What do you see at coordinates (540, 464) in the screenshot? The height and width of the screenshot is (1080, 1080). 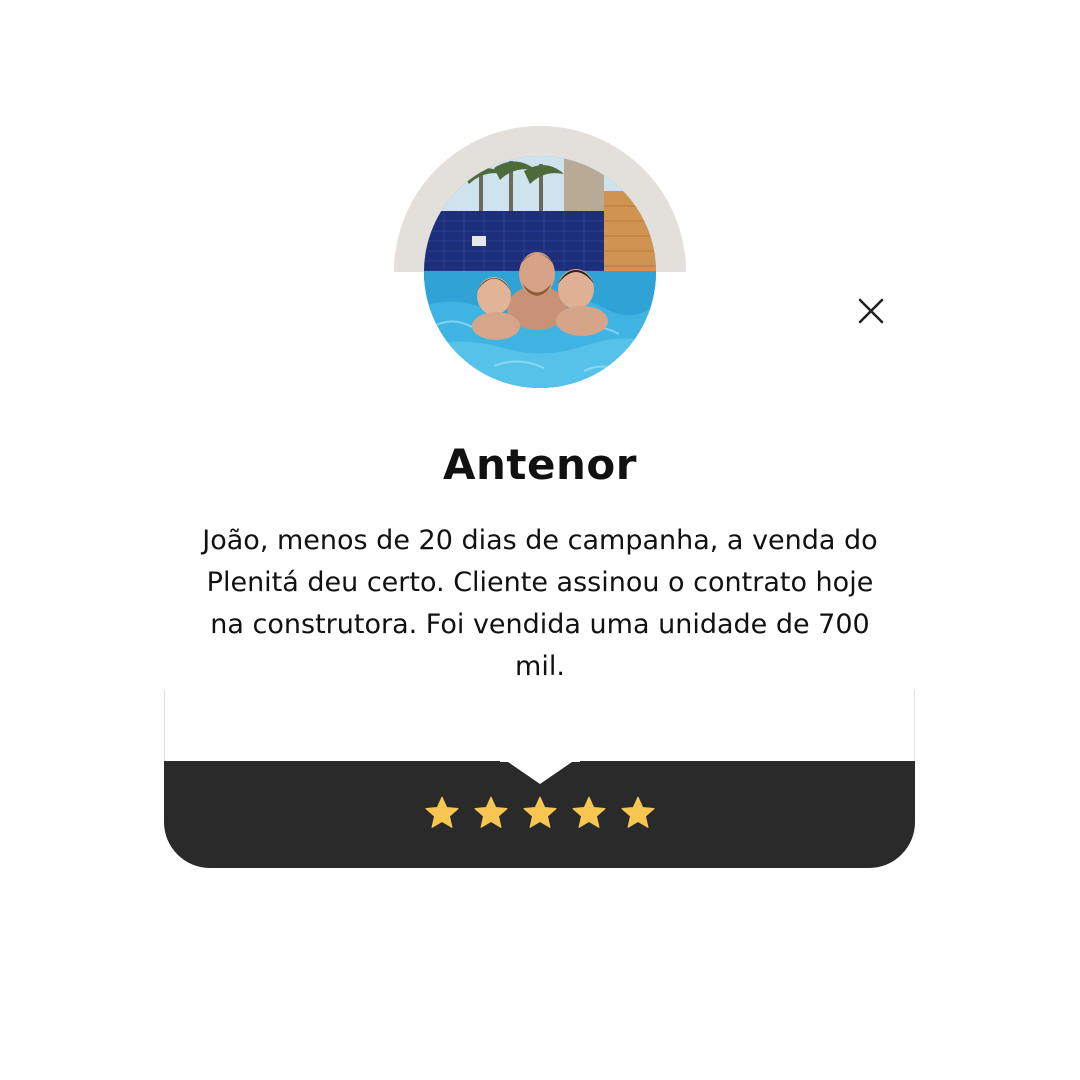 I see `reviewer-name: Antenor` at bounding box center [540, 464].